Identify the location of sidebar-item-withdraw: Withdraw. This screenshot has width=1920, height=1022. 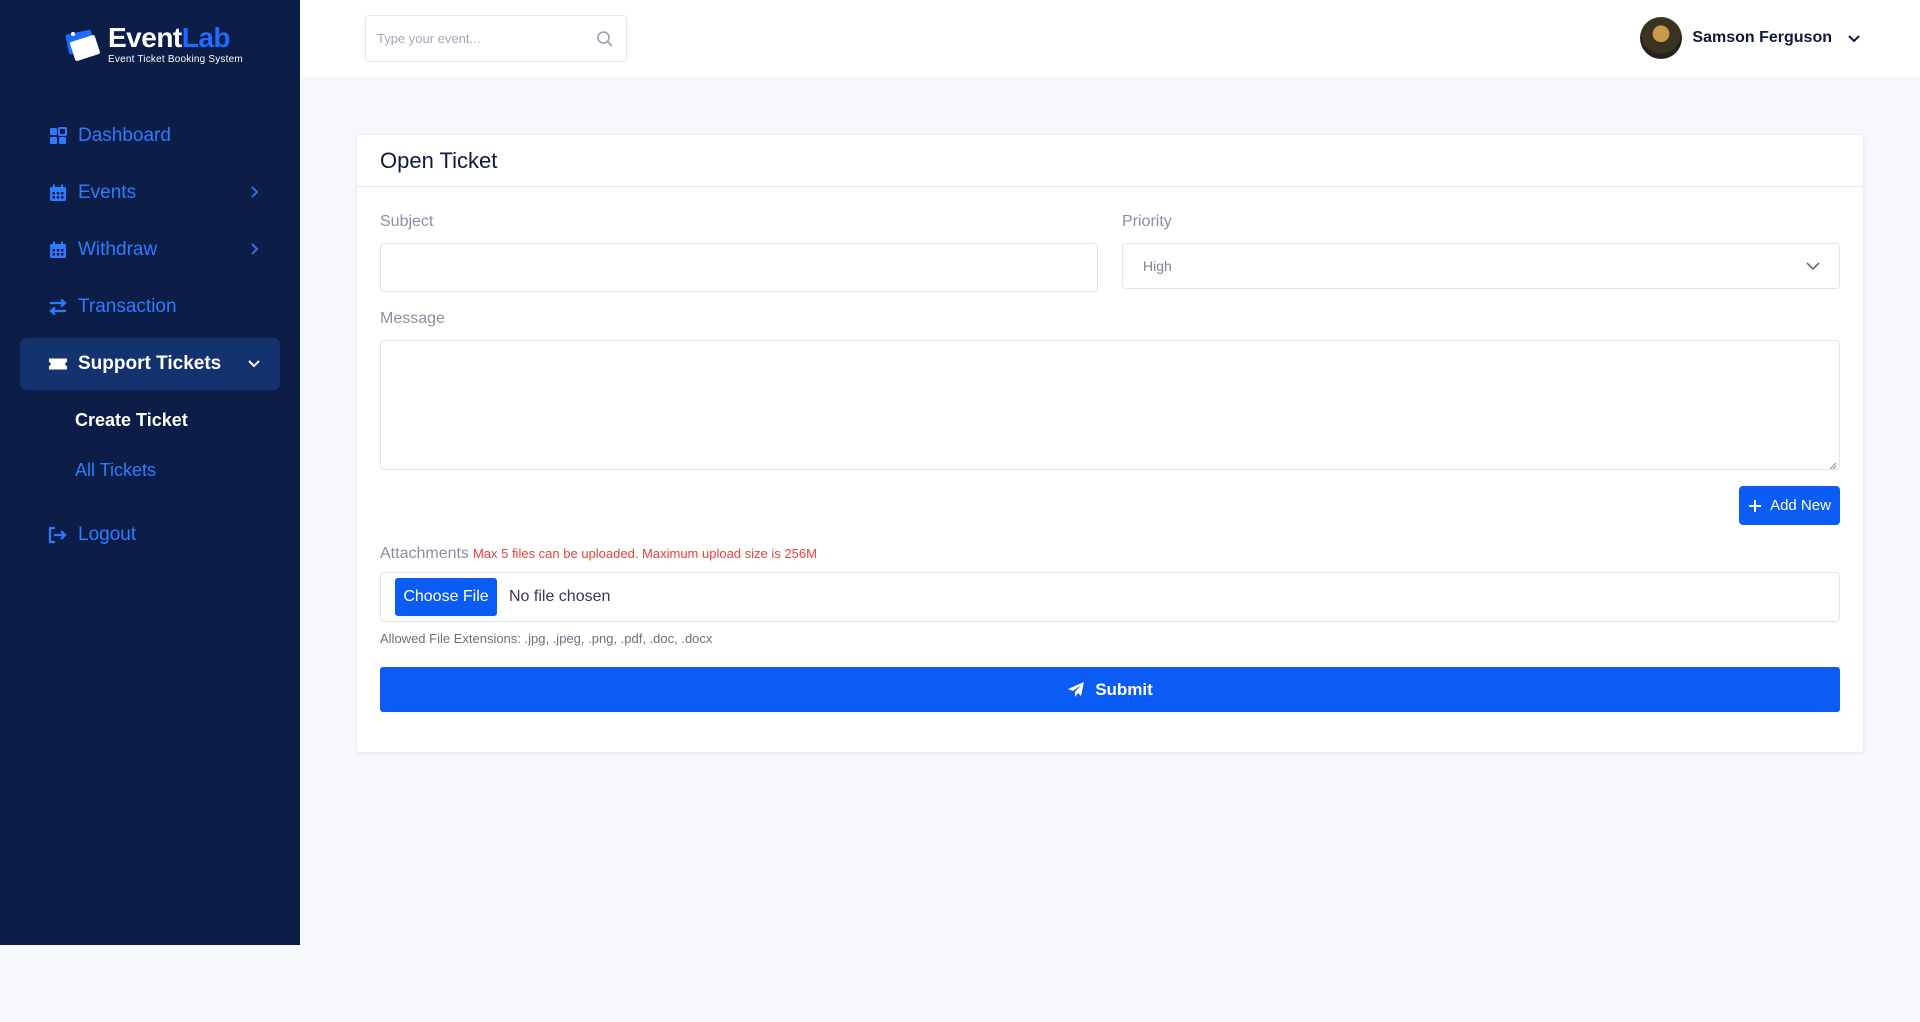
(150, 250).